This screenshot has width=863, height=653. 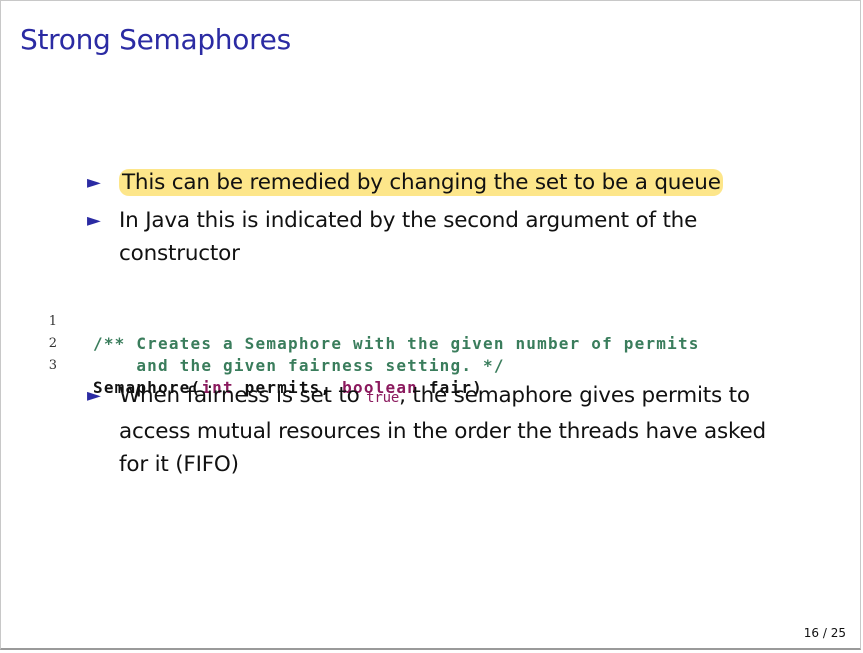 What do you see at coordinates (155, 39) in the screenshot?
I see `slide-title: Strong Semaphores` at bounding box center [155, 39].